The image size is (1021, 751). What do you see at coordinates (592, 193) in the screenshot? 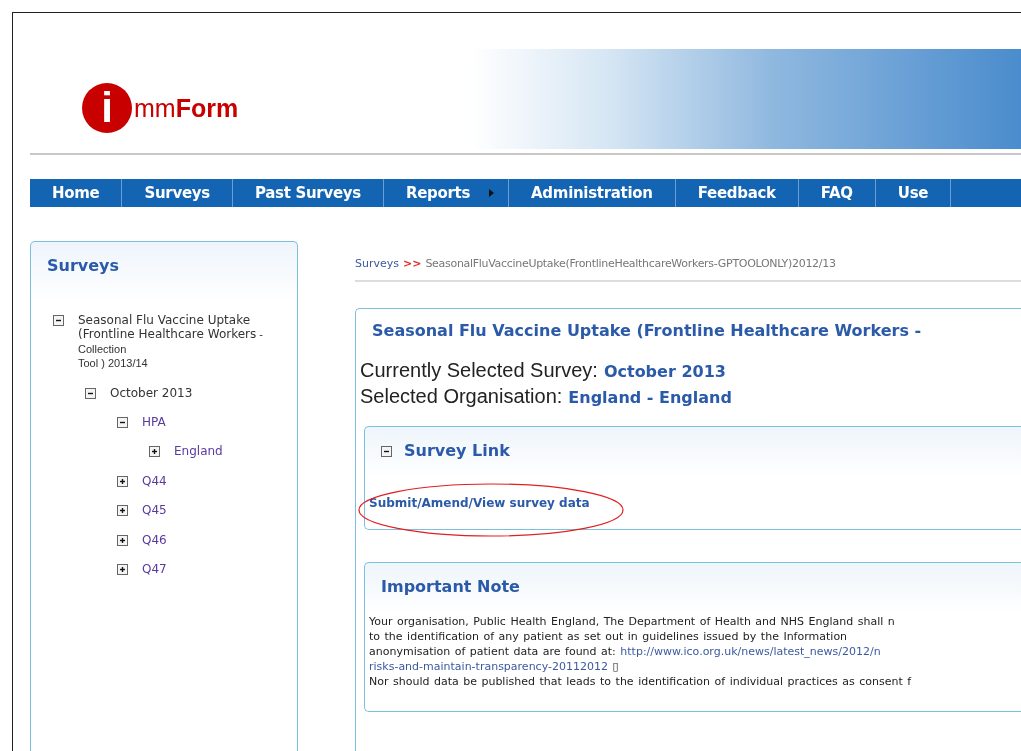
I see `nav-item: Administration` at bounding box center [592, 193].